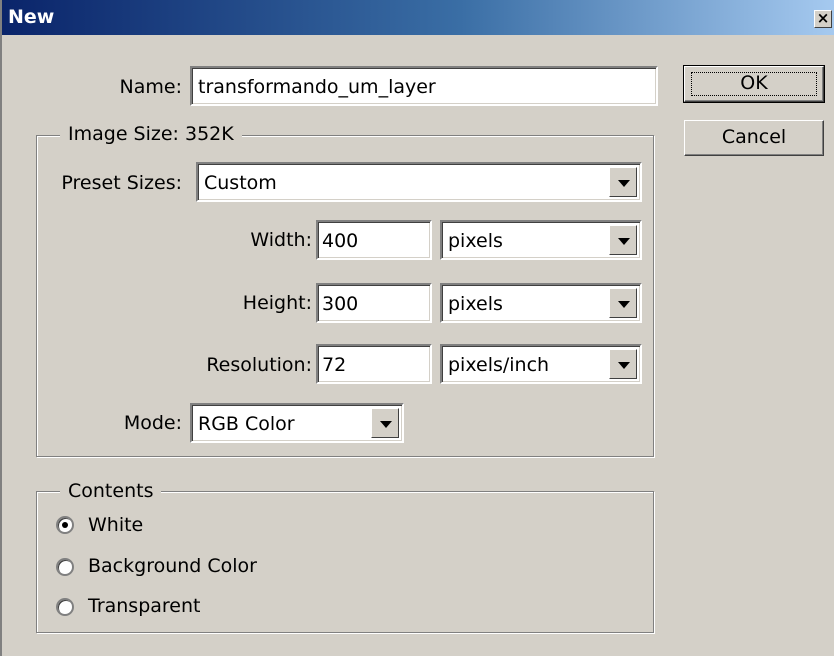 Image resolution: width=834 pixels, height=656 pixels. I want to click on focus-rect, so click(754, 84).